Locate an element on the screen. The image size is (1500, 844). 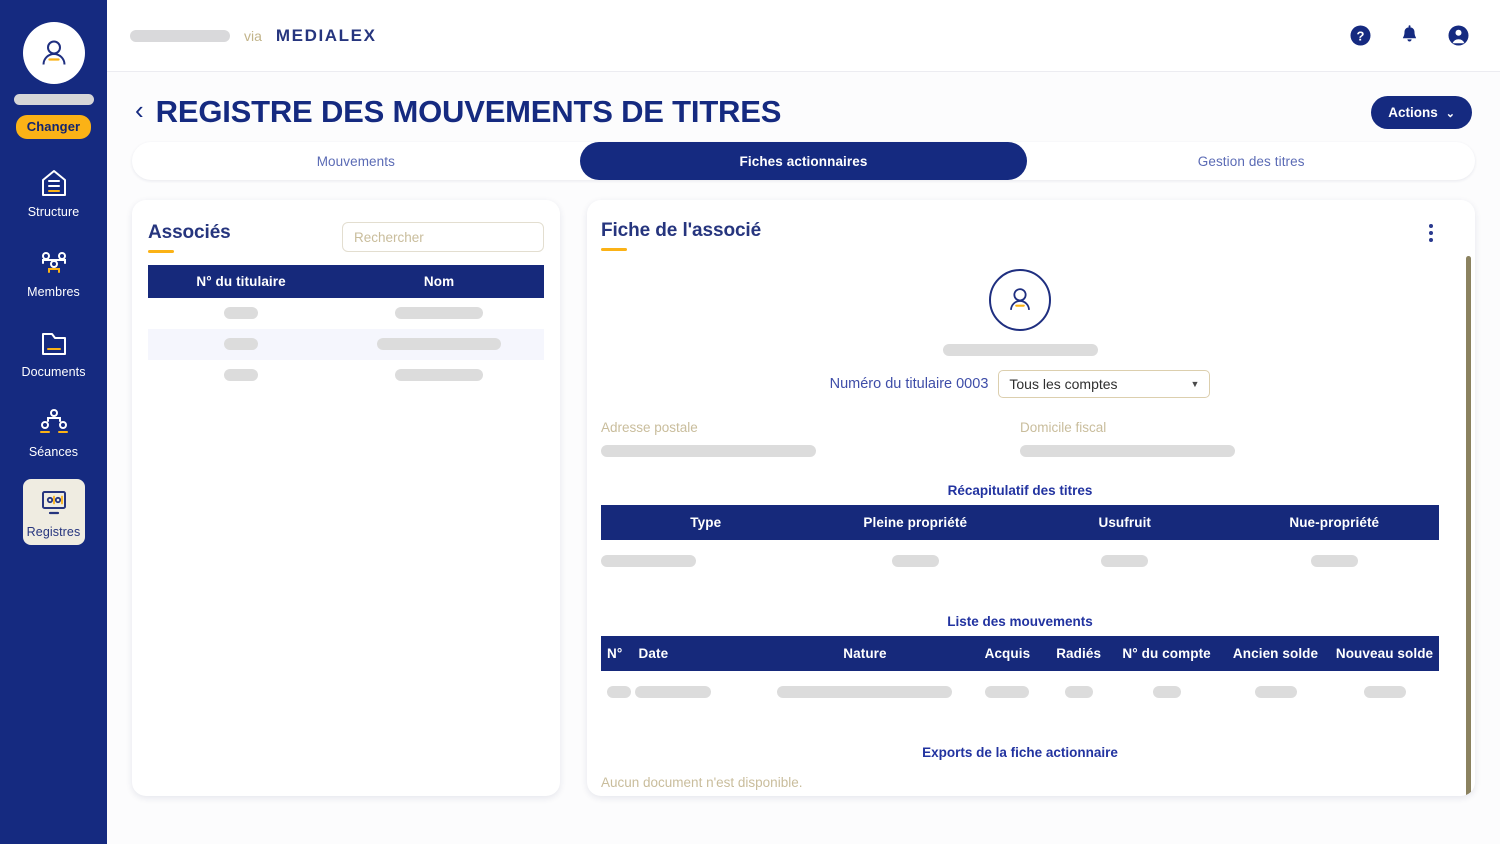
members-icon is located at coordinates (54, 263).